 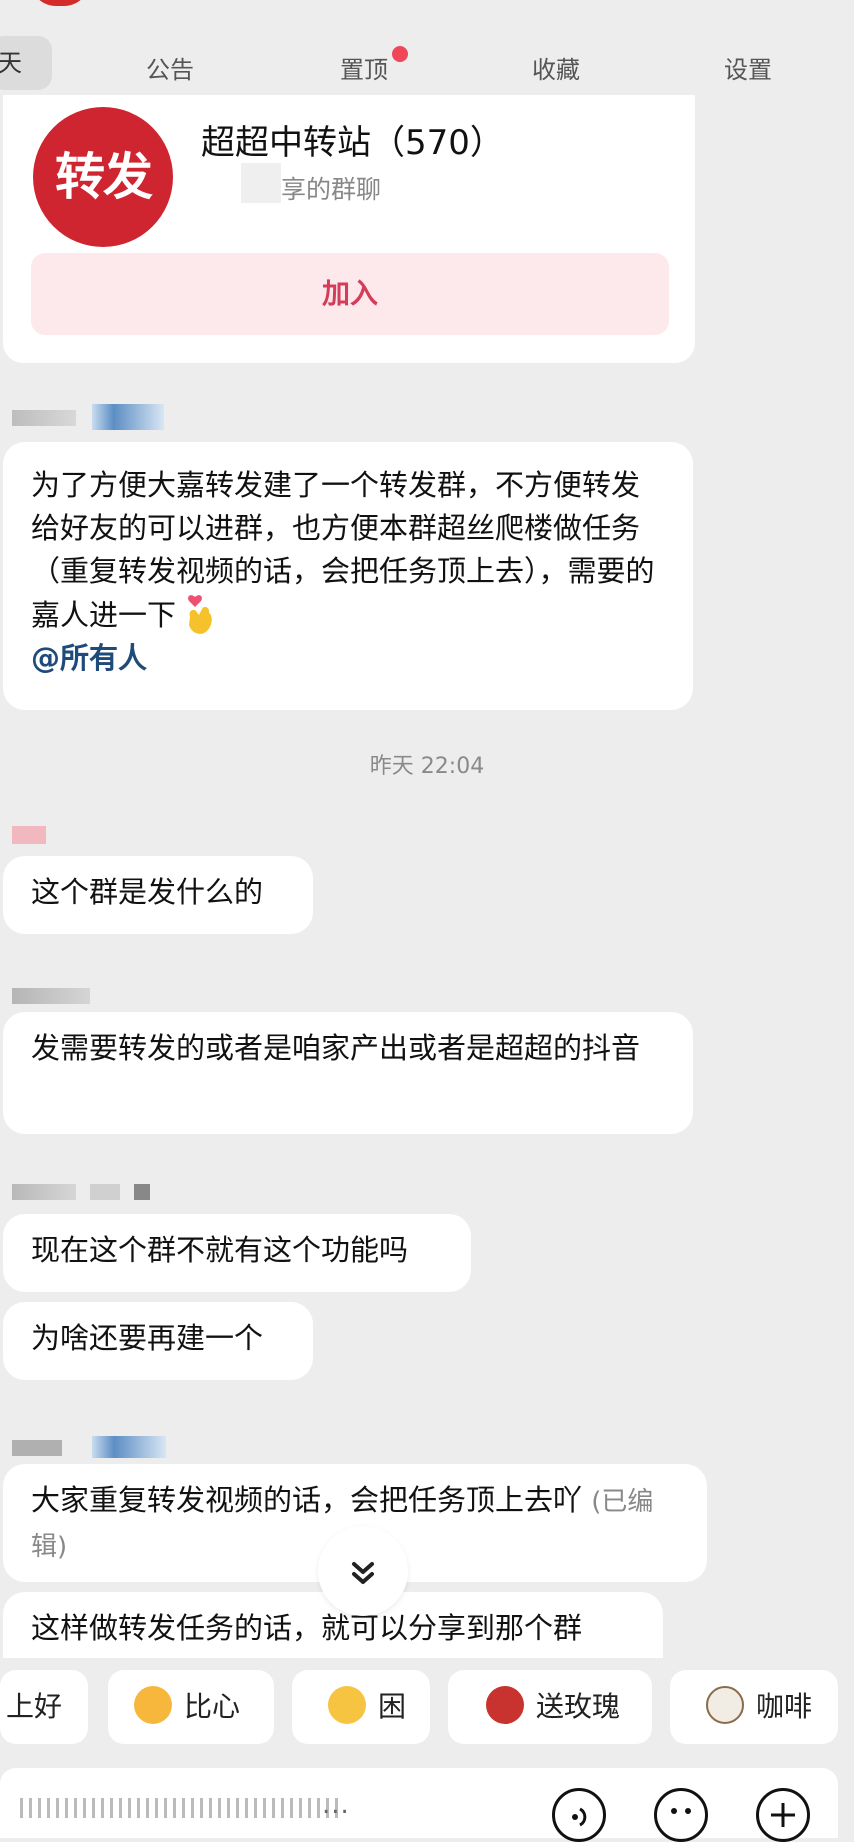 I want to click on unread-dot, so click(x=400, y=54).